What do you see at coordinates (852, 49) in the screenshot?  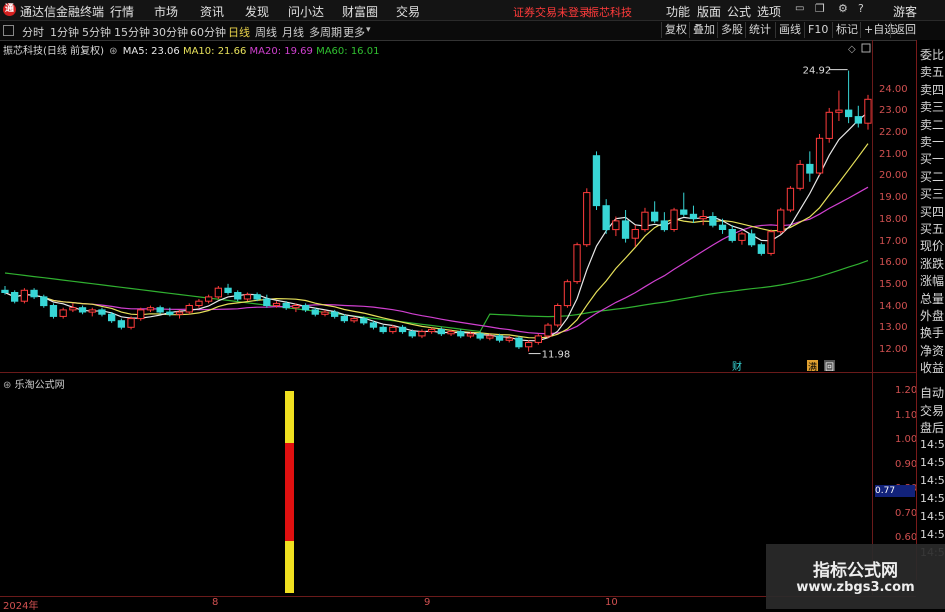 I see `diamond-icon: ◇` at bounding box center [852, 49].